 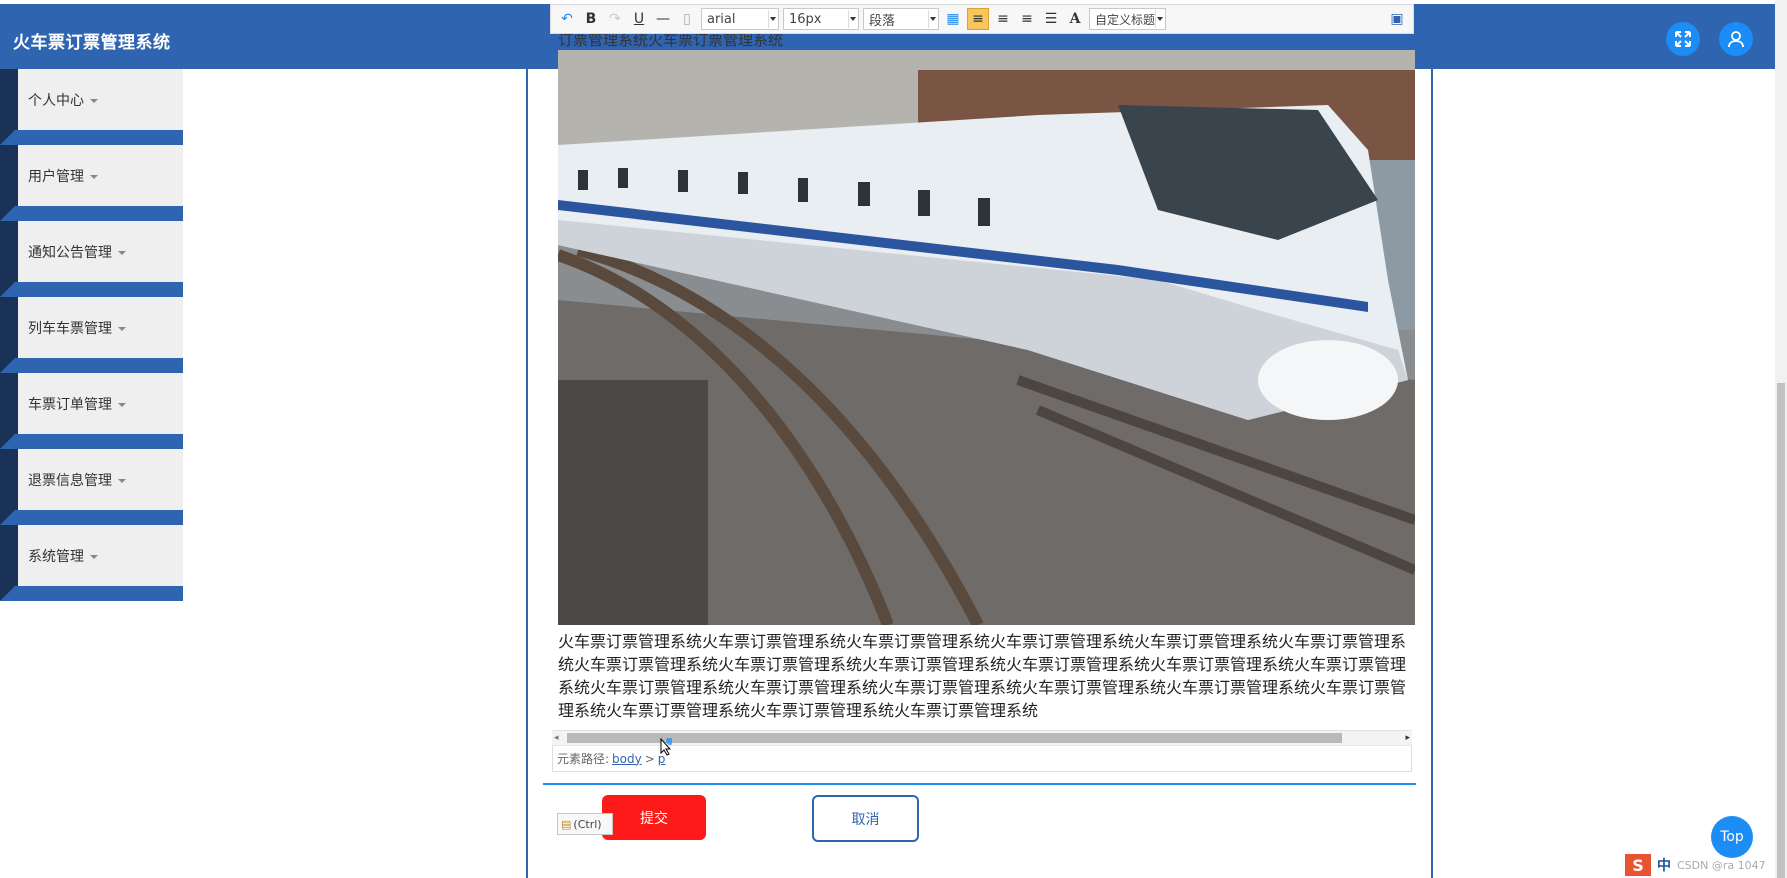 I want to click on sidebar-item-refund-management: 退票信息管理, so click(x=91, y=487).